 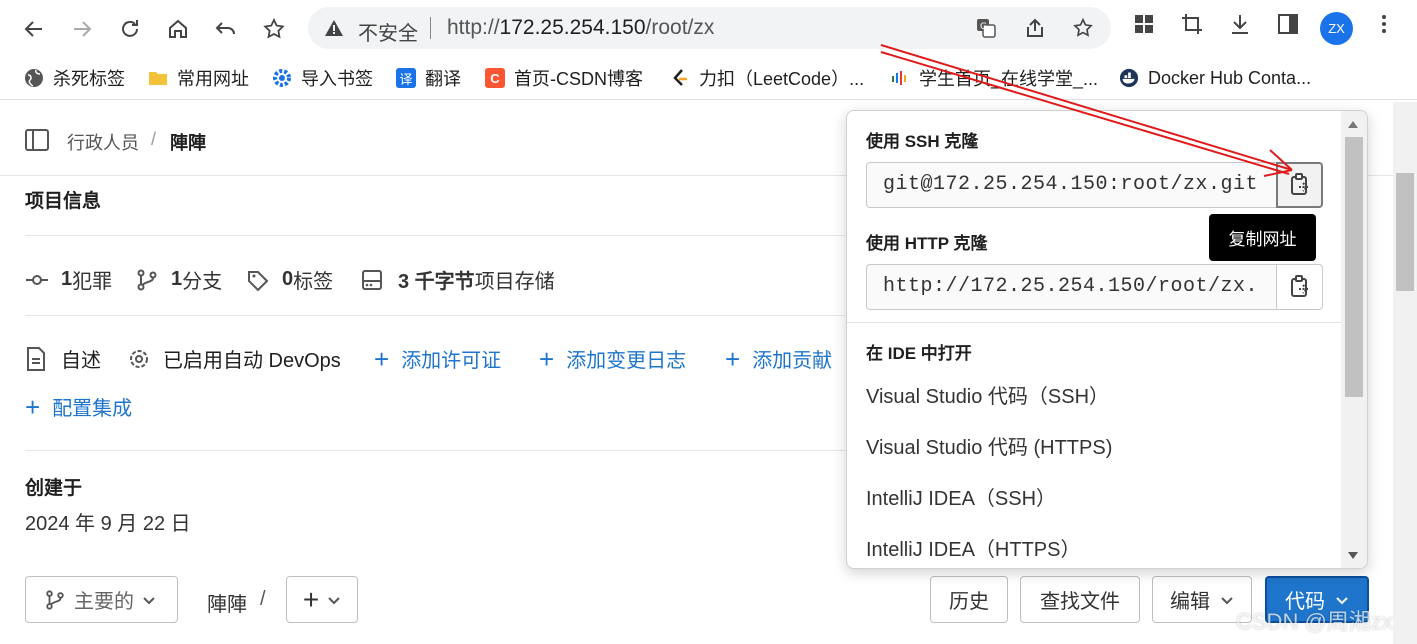 I want to click on annotation-arrow, so click(x=1086, y=110).